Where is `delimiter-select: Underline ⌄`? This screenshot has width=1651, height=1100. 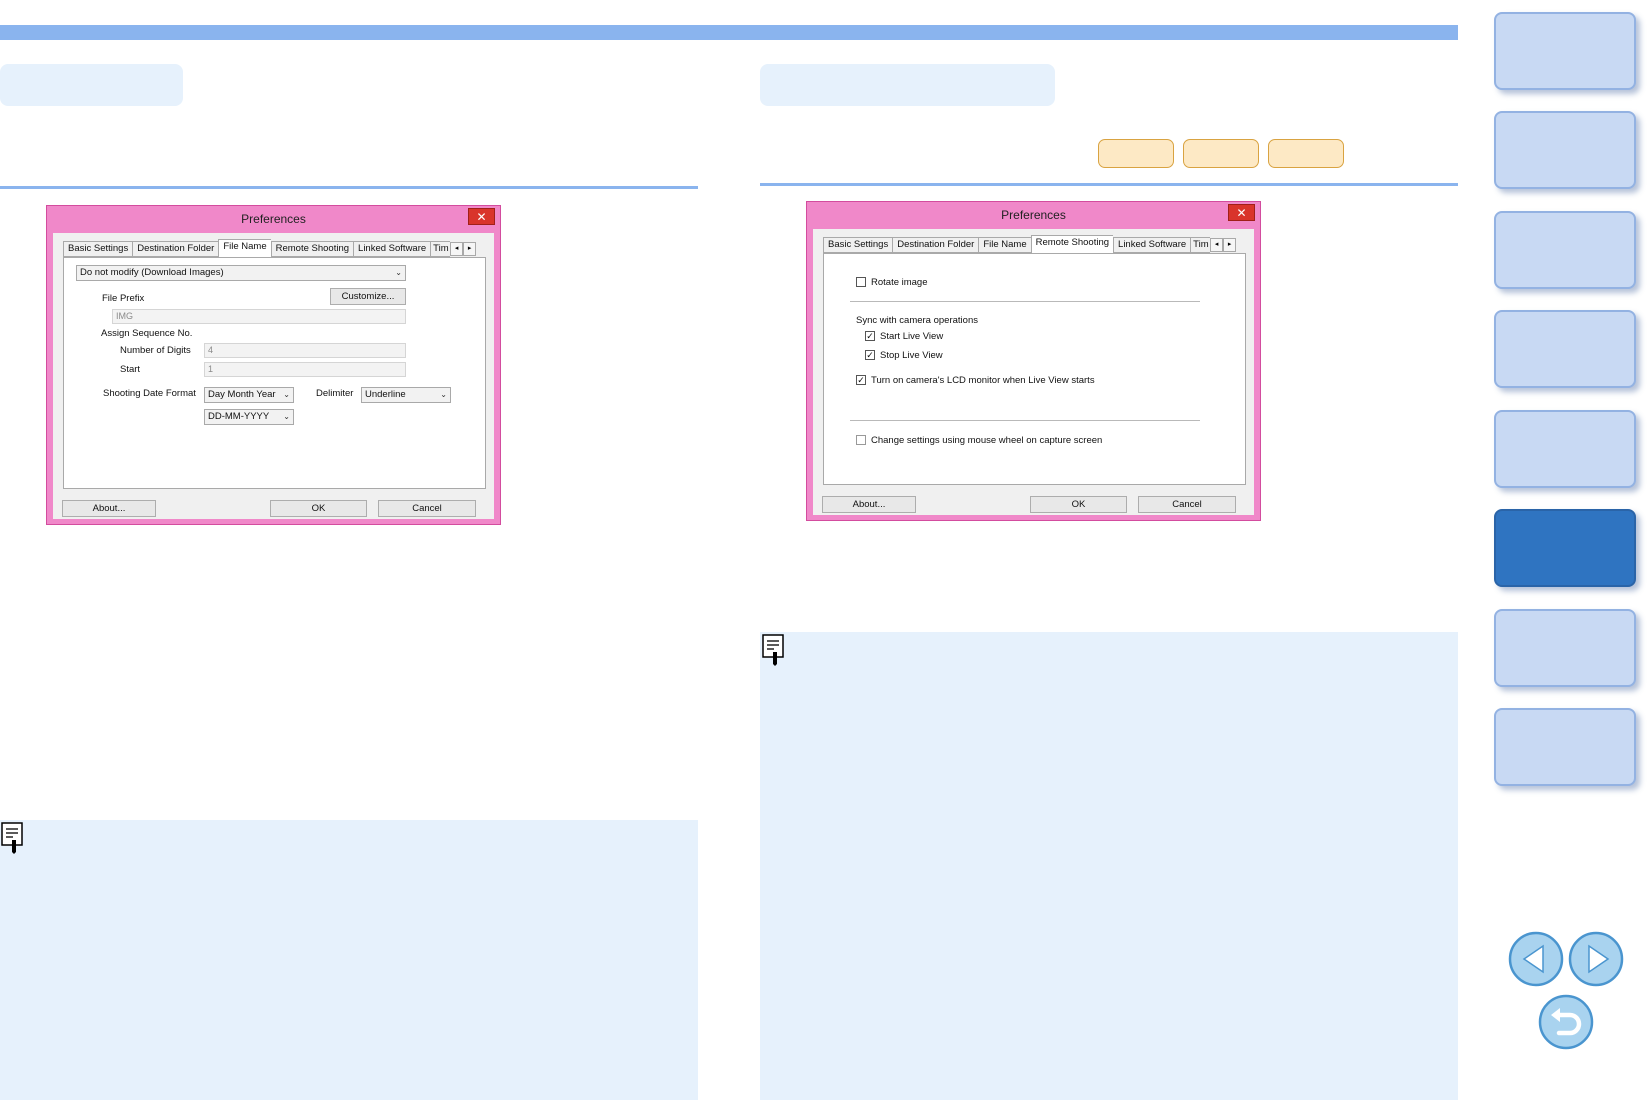 delimiter-select: Underline ⌄ is located at coordinates (406, 395).